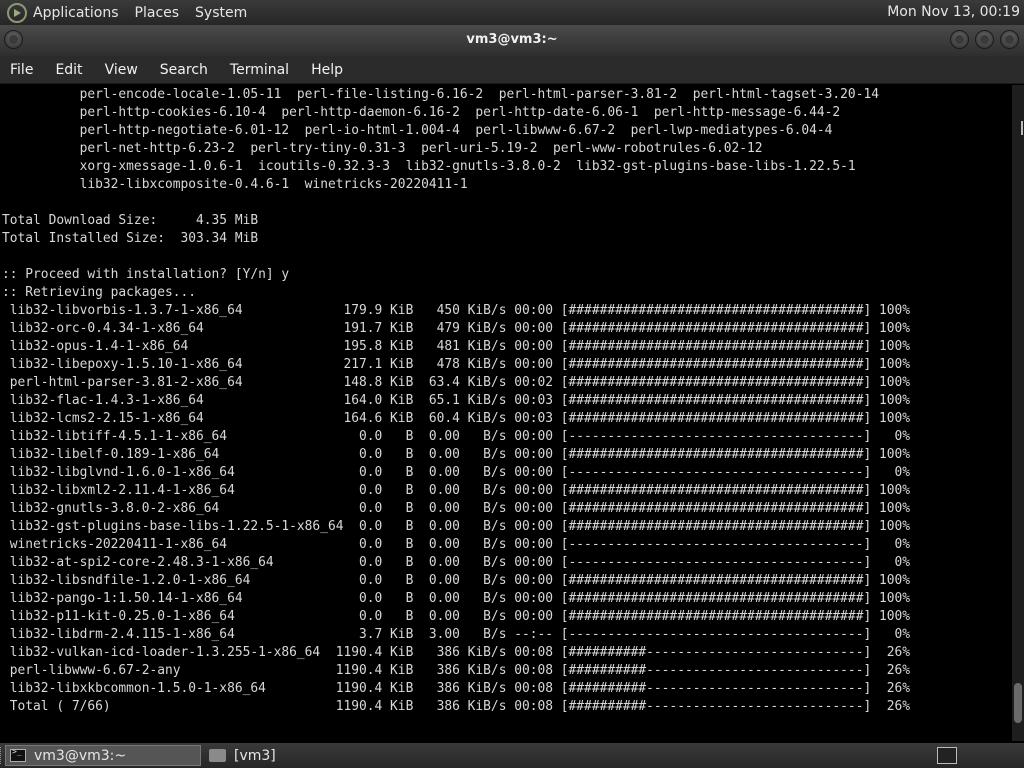 The width and height of the screenshot is (1024, 768). What do you see at coordinates (255, 755) in the screenshot?
I see `taskbar-item-label: [vm3]` at bounding box center [255, 755].